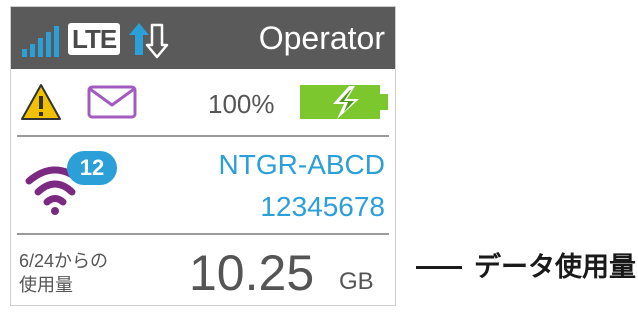  I want to click on usage-value: 10.25, so click(252, 273).